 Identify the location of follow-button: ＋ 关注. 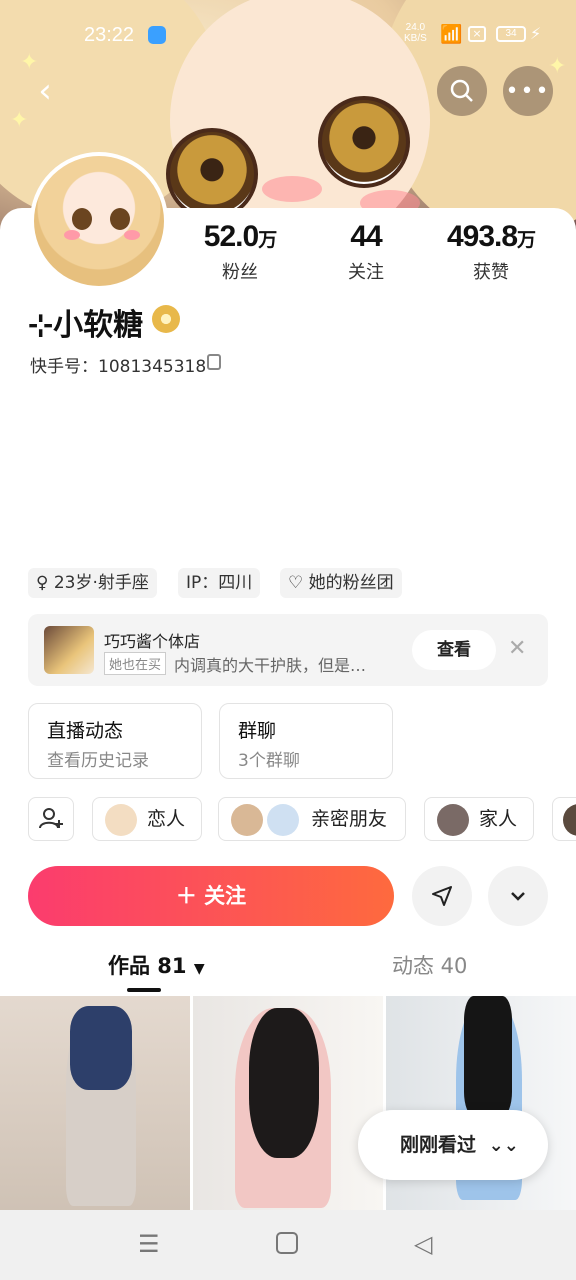
(211, 896).